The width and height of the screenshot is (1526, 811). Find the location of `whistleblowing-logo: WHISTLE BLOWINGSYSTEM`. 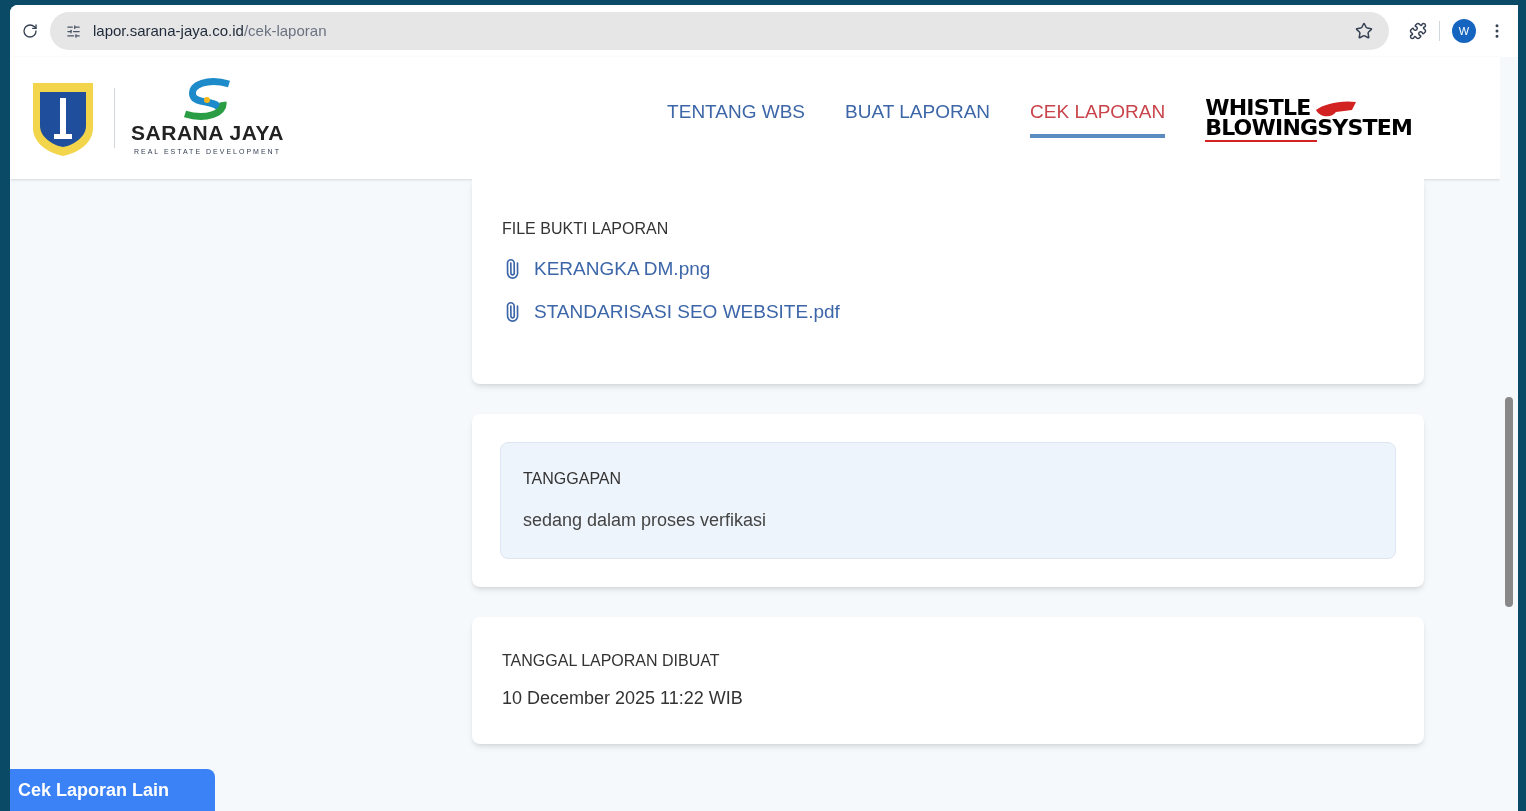

whistleblowing-logo: WHISTLE BLOWINGSYSTEM is located at coordinates (1308, 118).